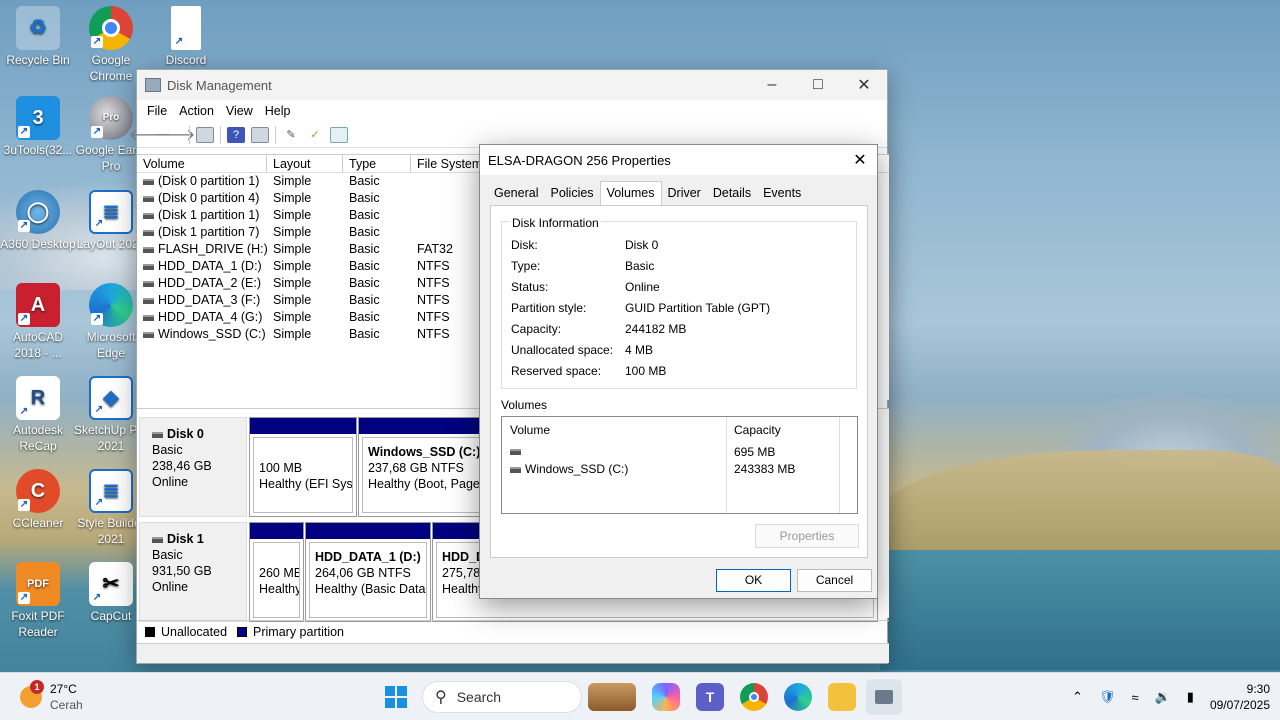 Image resolution: width=1280 pixels, height=720 pixels. Describe the element at coordinates (111, 584) in the screenshot. I see `capcut-icon: ✂ ↗` at that location.